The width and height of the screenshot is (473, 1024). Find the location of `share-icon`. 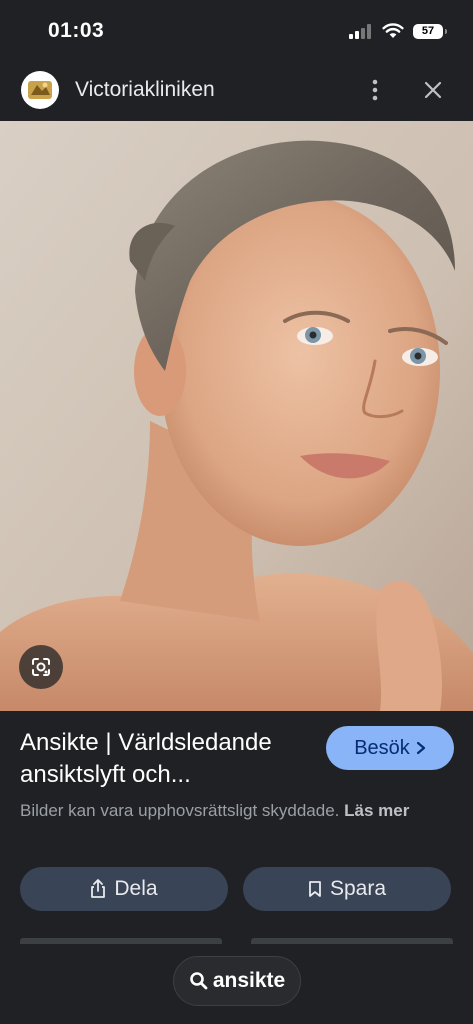

share-icon is located at coordinates (98, 888).